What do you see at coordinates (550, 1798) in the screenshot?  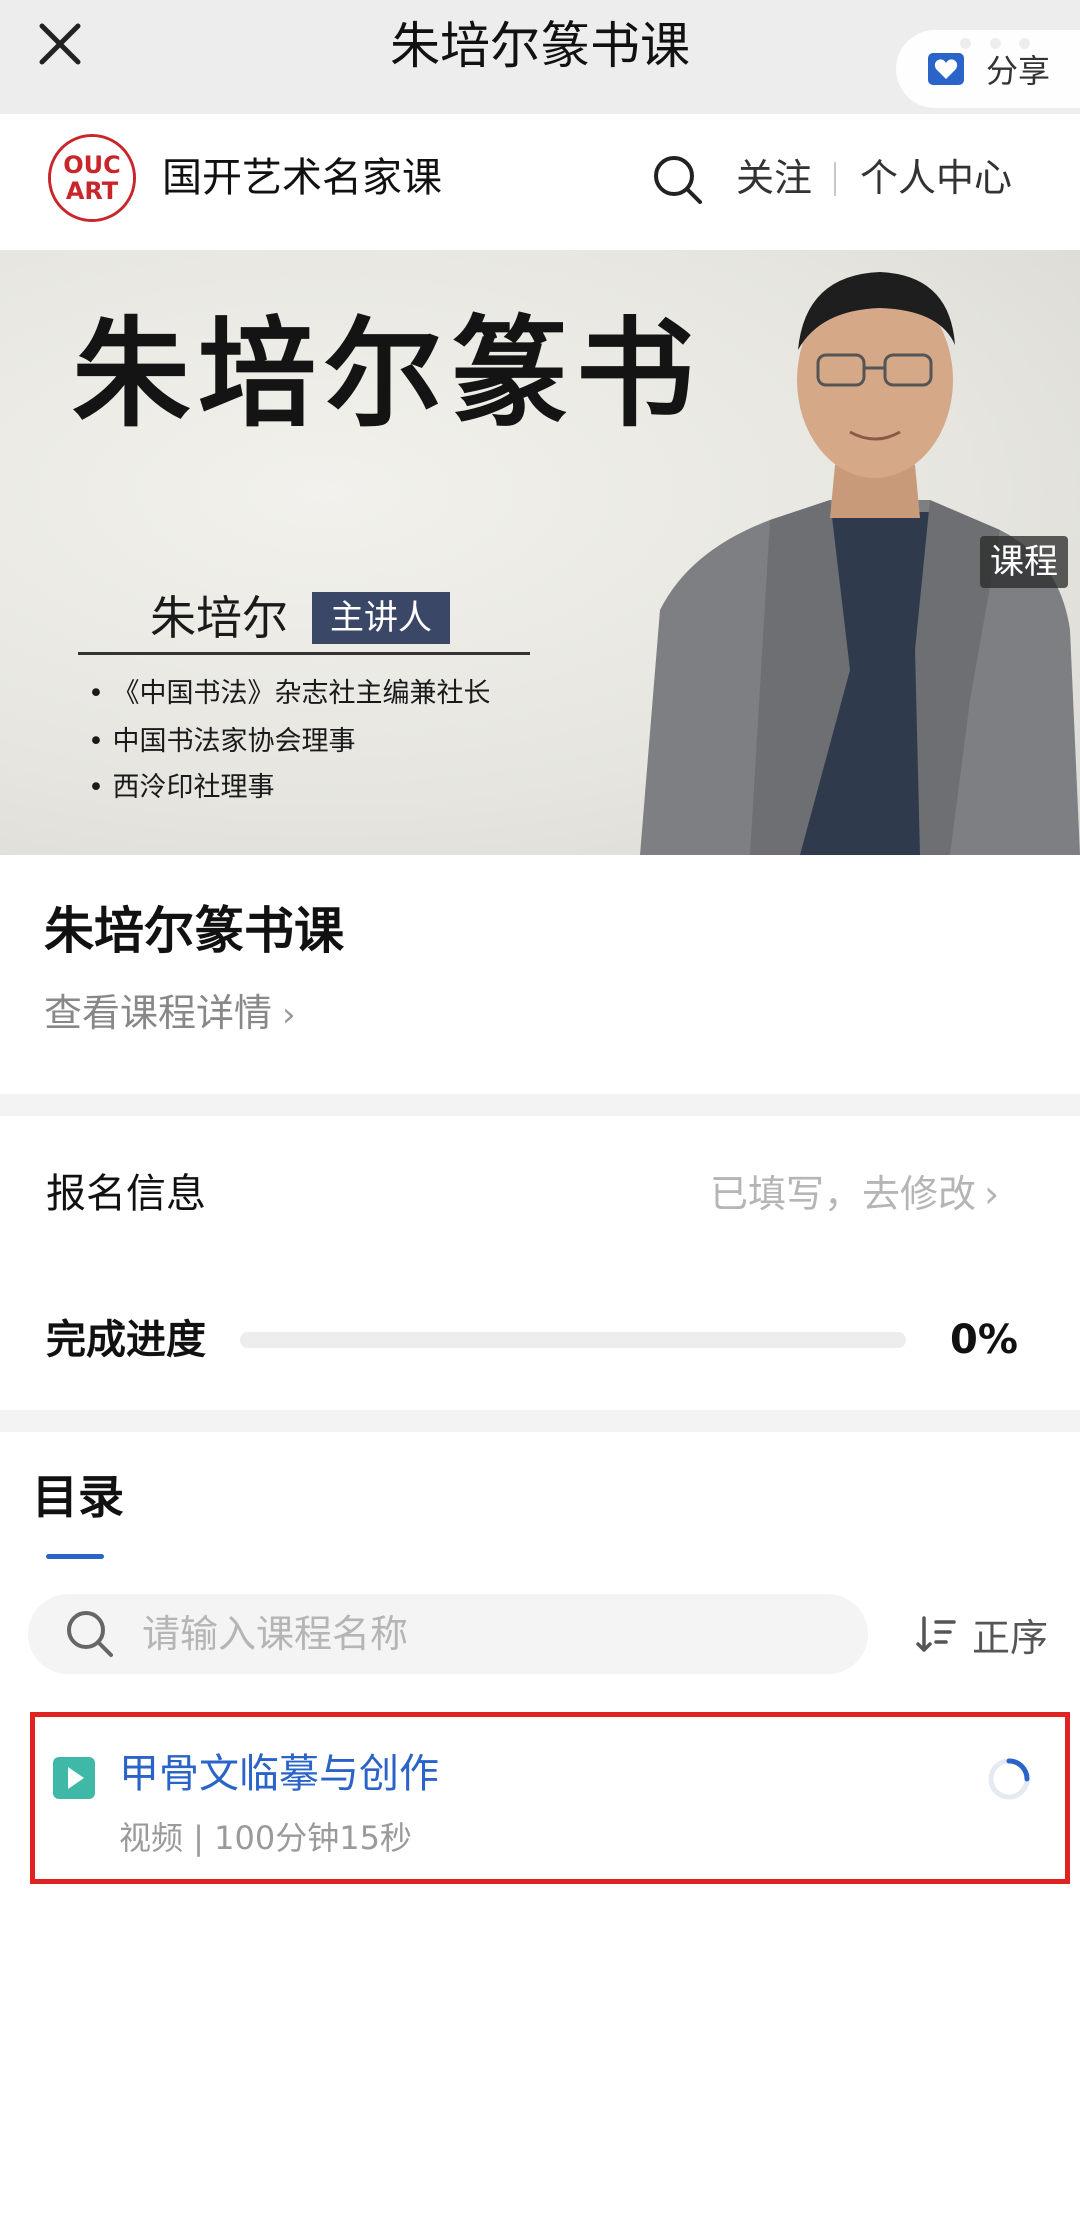 I see `lesson-item: 甲骨文临摹与创作 视频 | 100分钟15秒` at bounding box center [550, 1798].